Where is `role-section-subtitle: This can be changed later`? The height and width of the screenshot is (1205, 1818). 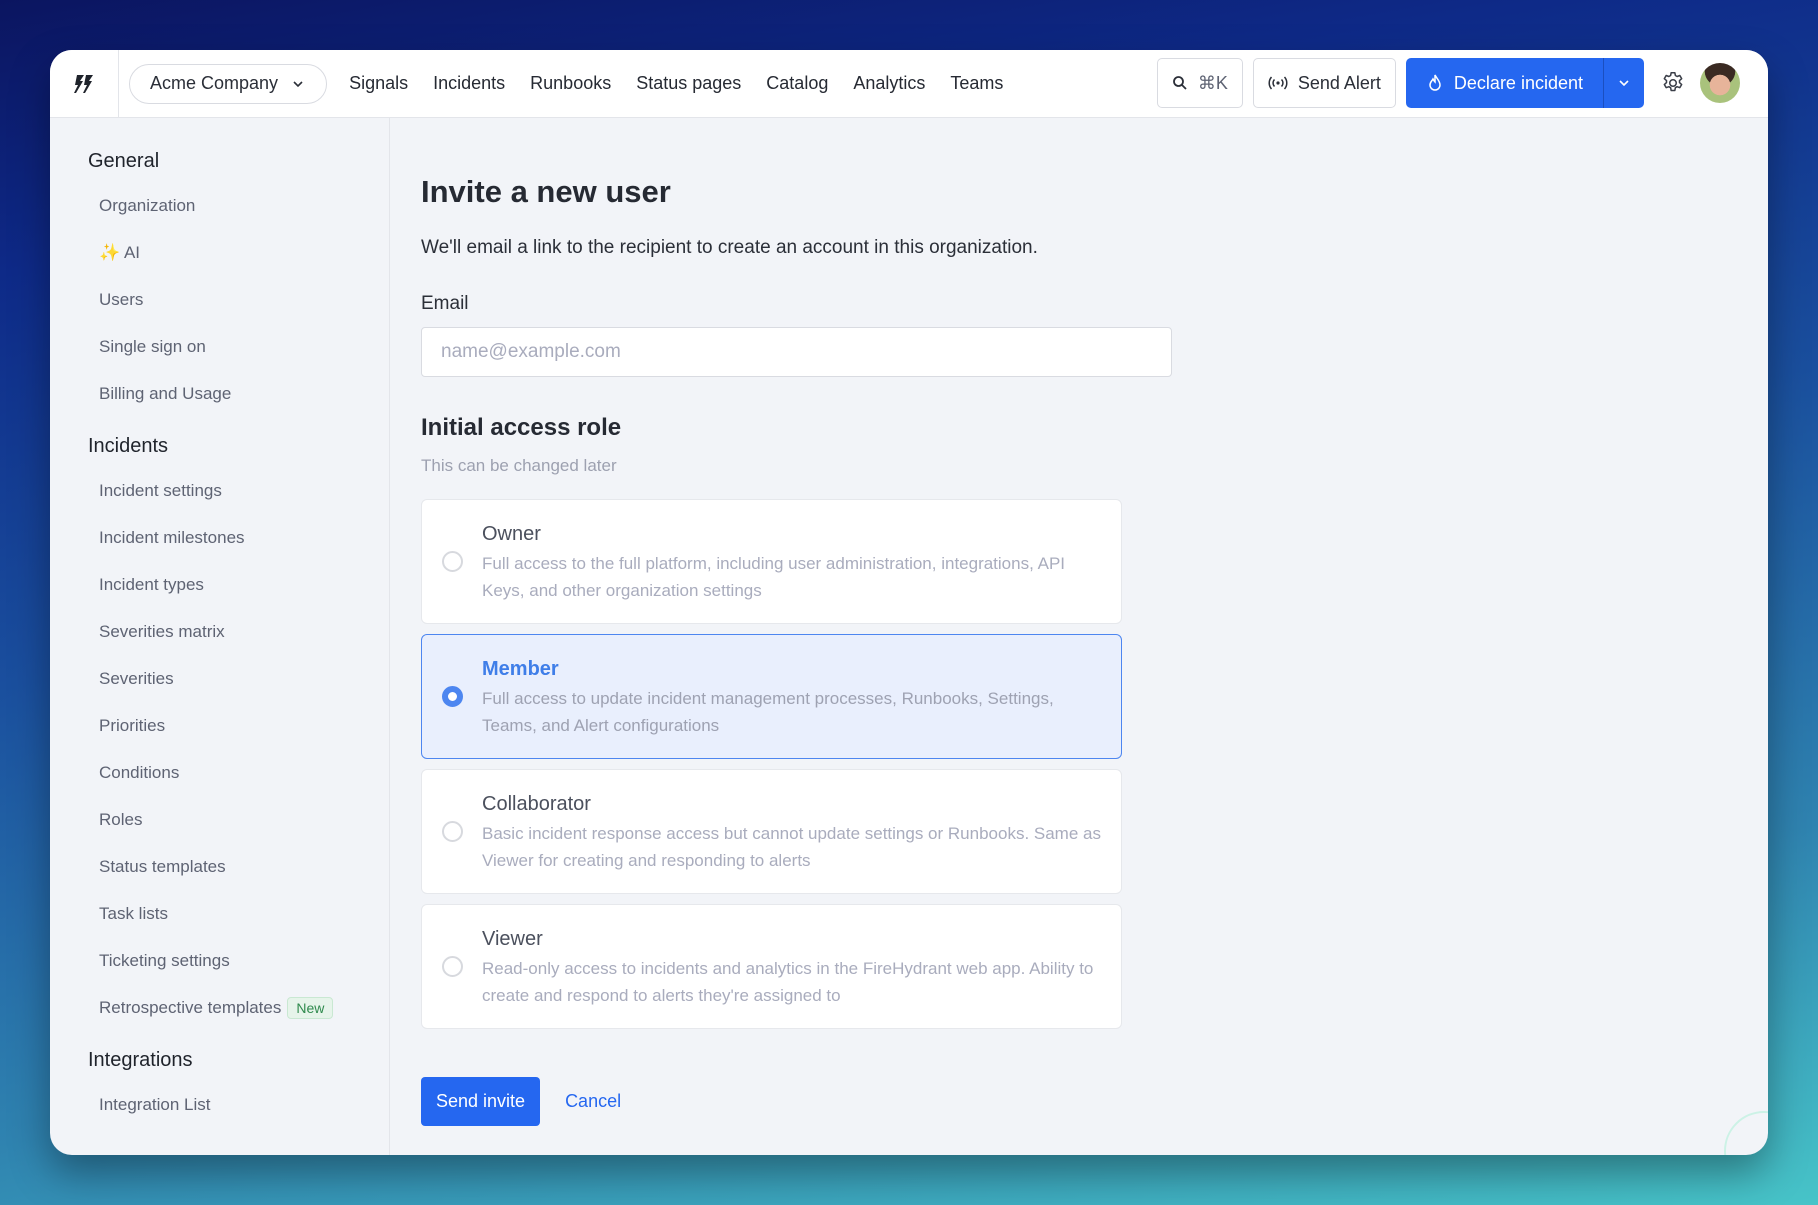 role-section-subtitle: This can be changed later is located at coordinates (519, 465).